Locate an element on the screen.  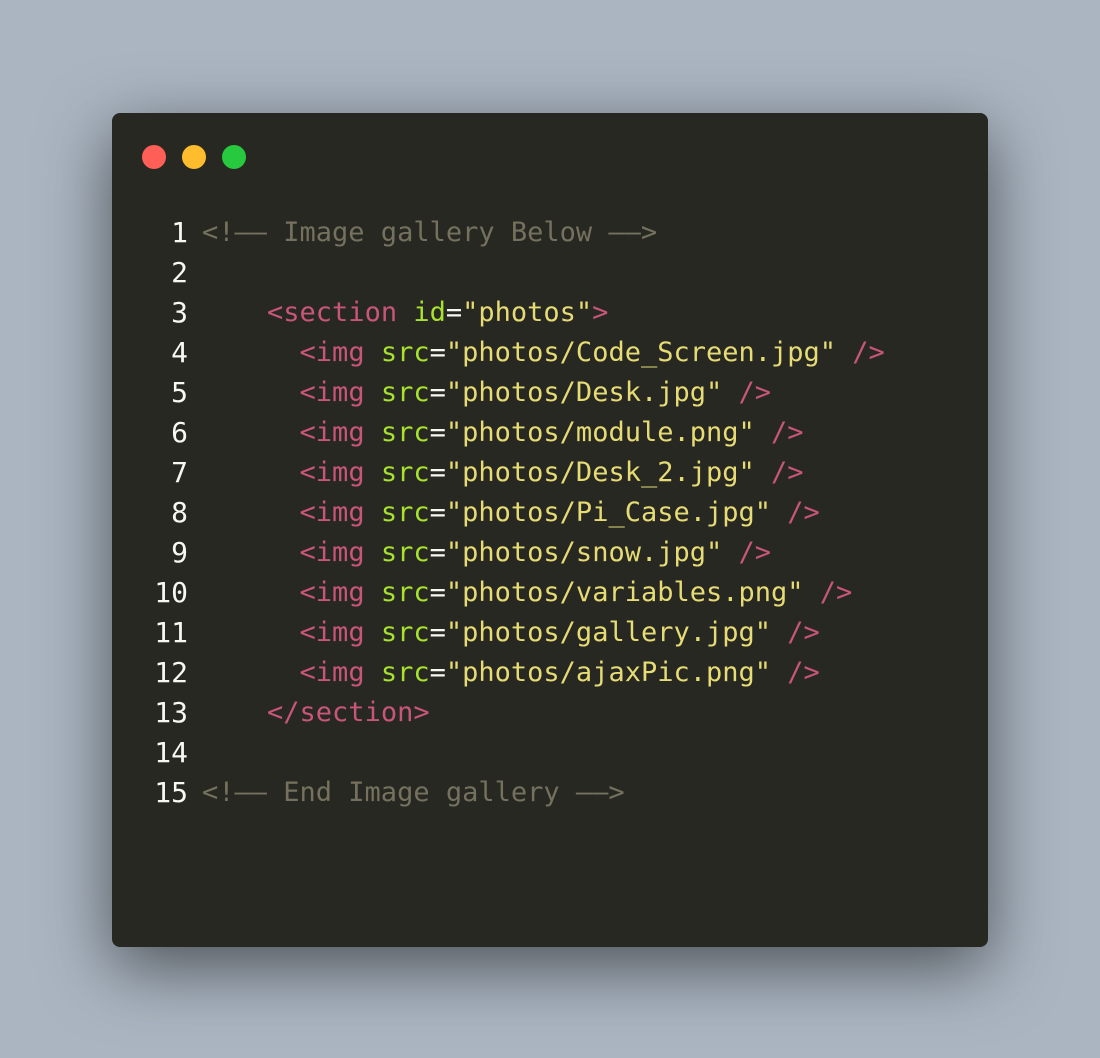
line-content: <section id="photos"> is located at coordinates (398, 313).